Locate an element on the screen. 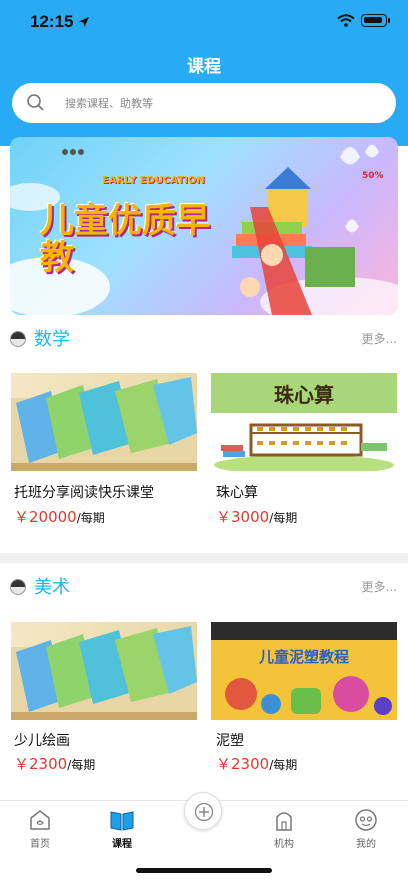 Image resolution: width=408 pixels, height=883 pixels. course-image-reading is located at coordinates (104, 422).